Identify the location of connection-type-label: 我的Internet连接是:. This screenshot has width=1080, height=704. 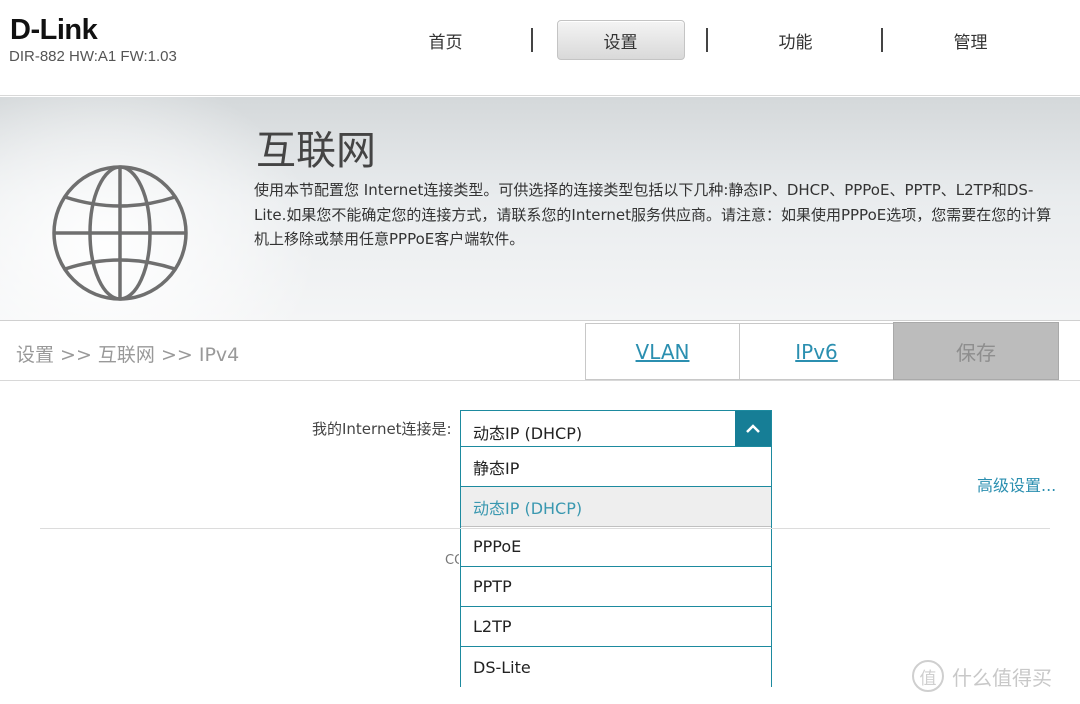
(382, 429).